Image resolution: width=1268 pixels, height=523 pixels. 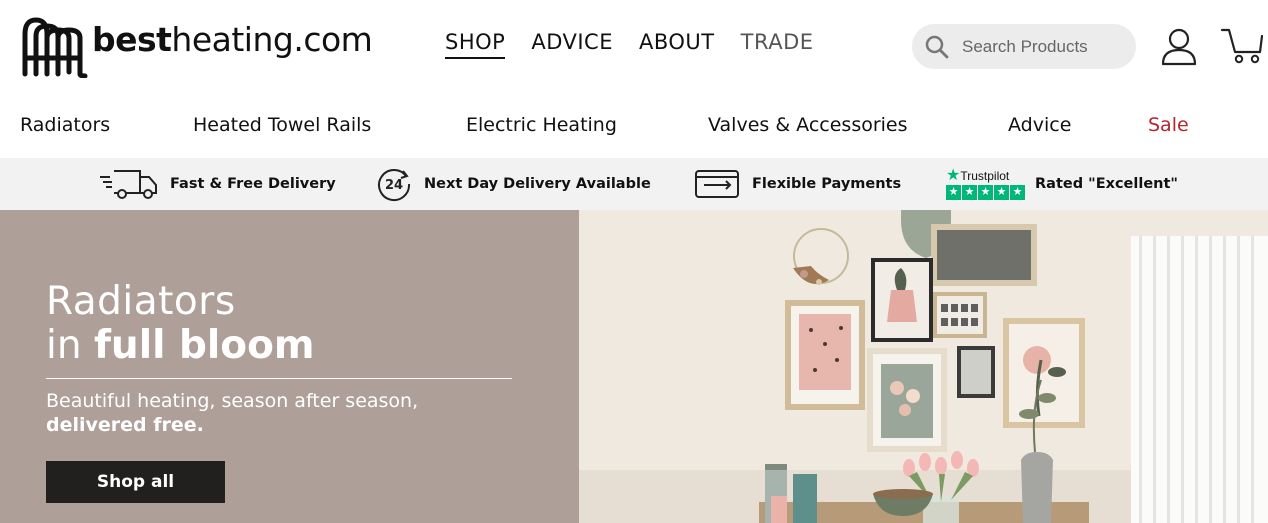 I want to click on hero-heading-line1: Radiators, so click(x=141, y=301).